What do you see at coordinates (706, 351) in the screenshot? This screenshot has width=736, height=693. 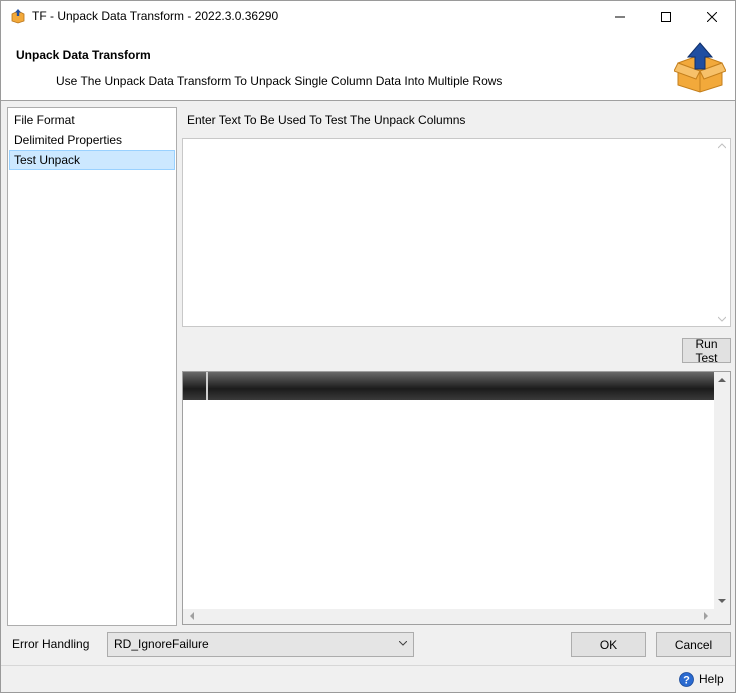 I see `run-test-button: Run Test` at bounding box center [706, 351].